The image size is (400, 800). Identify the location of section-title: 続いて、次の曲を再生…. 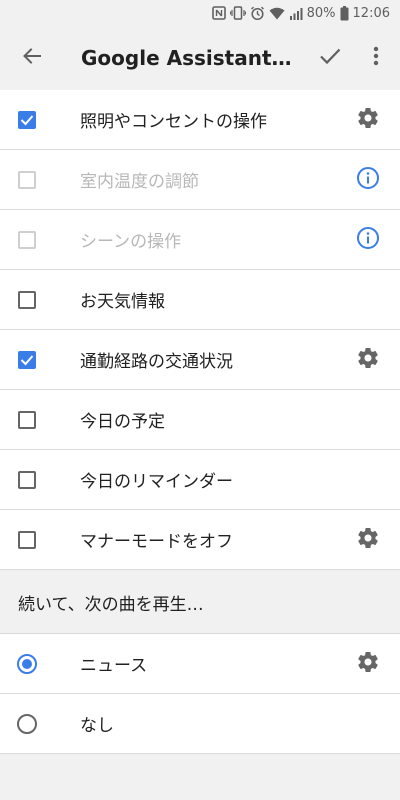
(111, 605).